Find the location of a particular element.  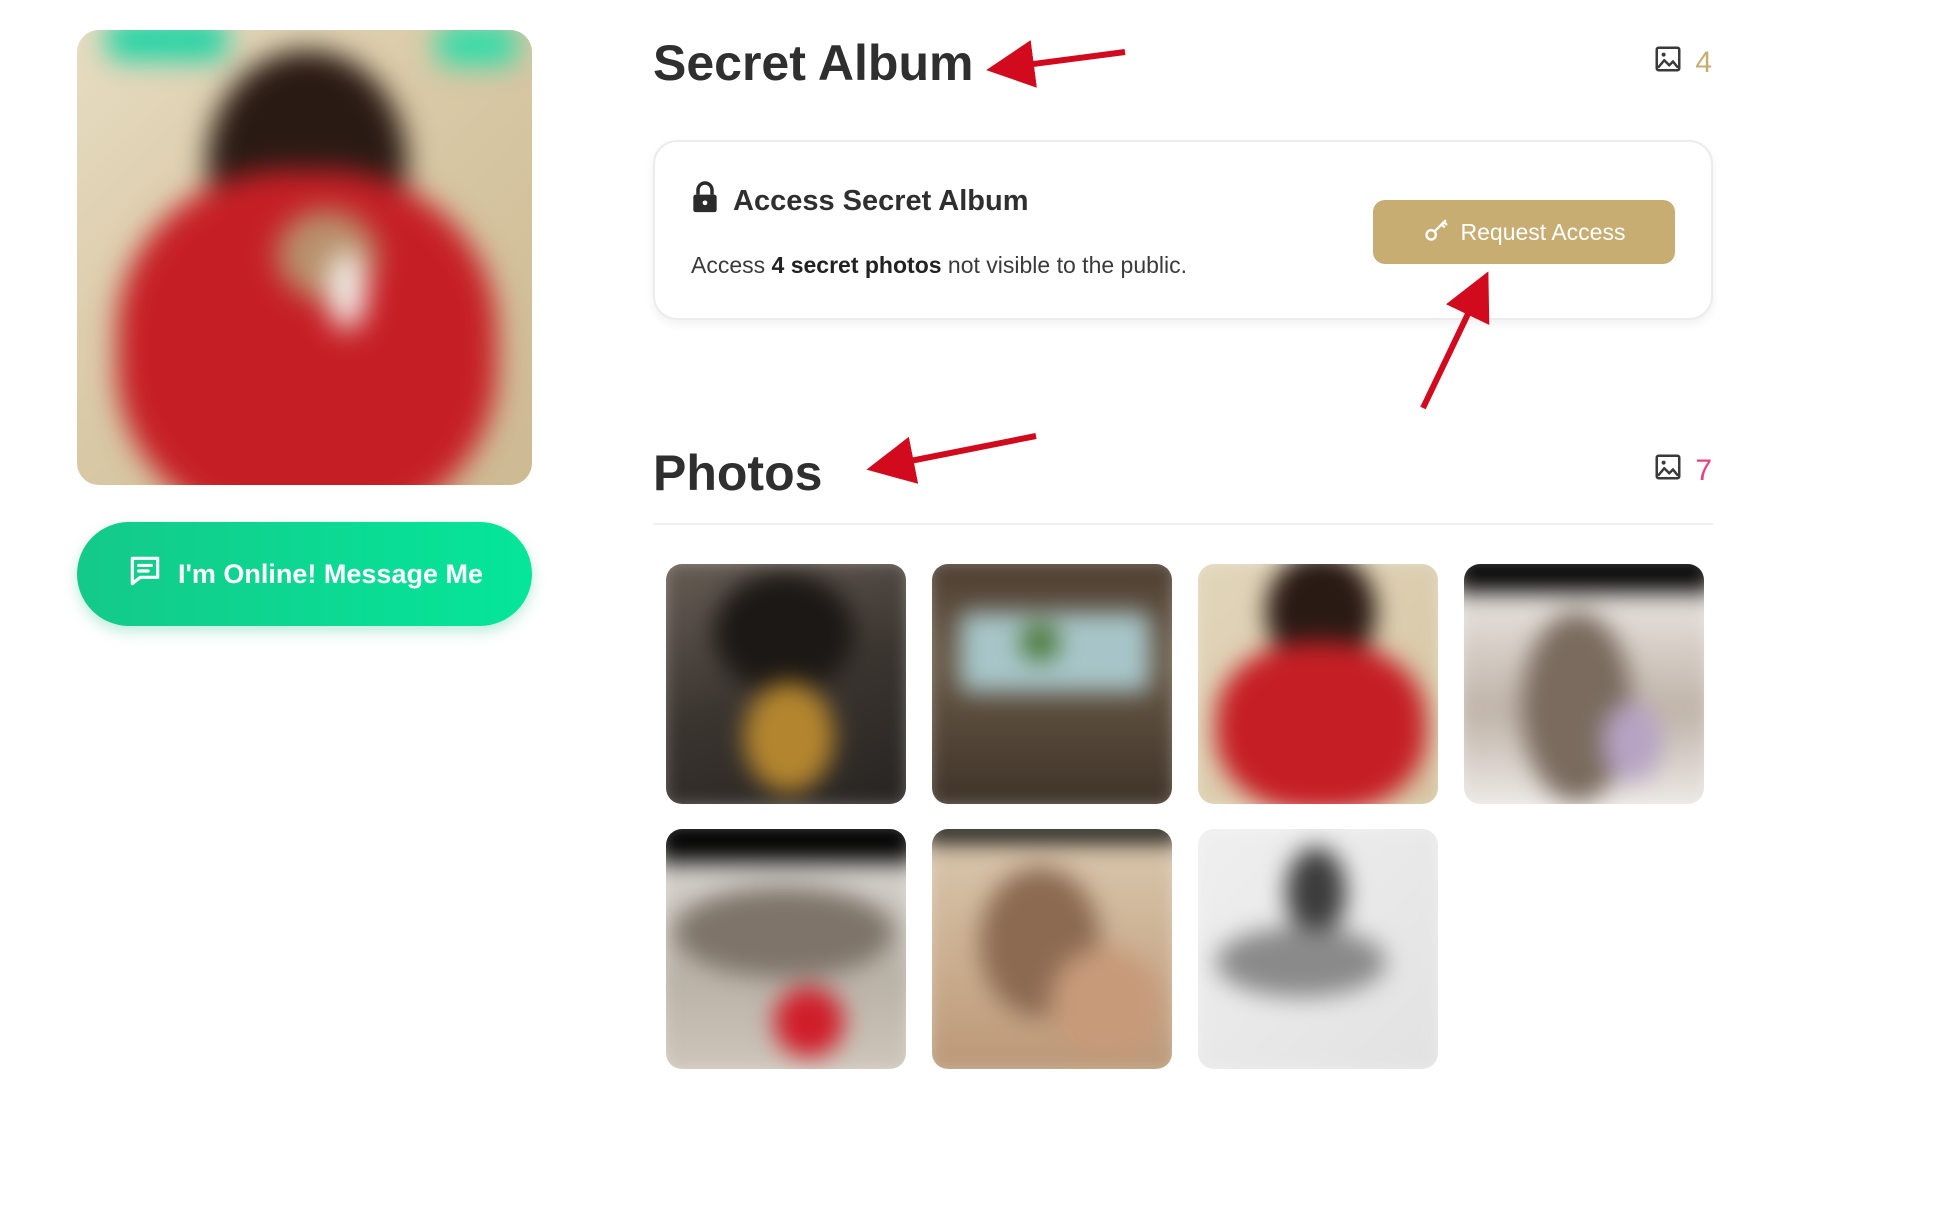

desc-prefix: Access is located at coordinates (731, 265).